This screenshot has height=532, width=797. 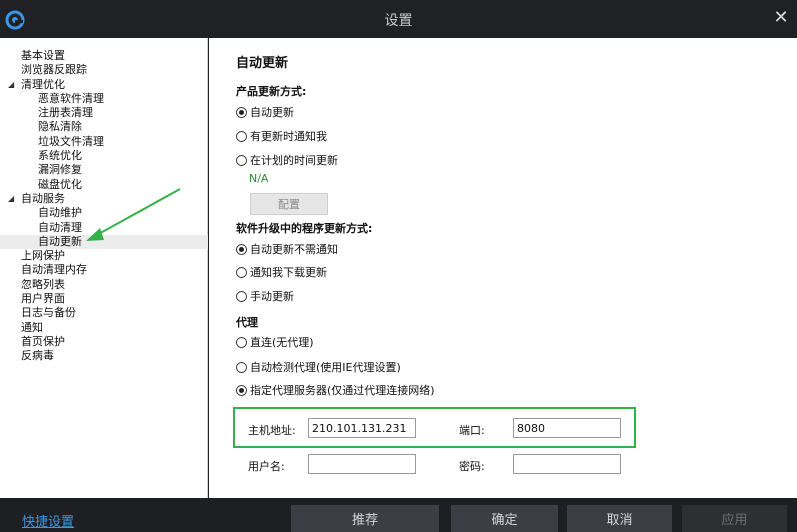 What do you see at coordinates (43, 341) in the screenshot?
I see `tree-item-label: 首页保护` at bounding box center [43, 341].